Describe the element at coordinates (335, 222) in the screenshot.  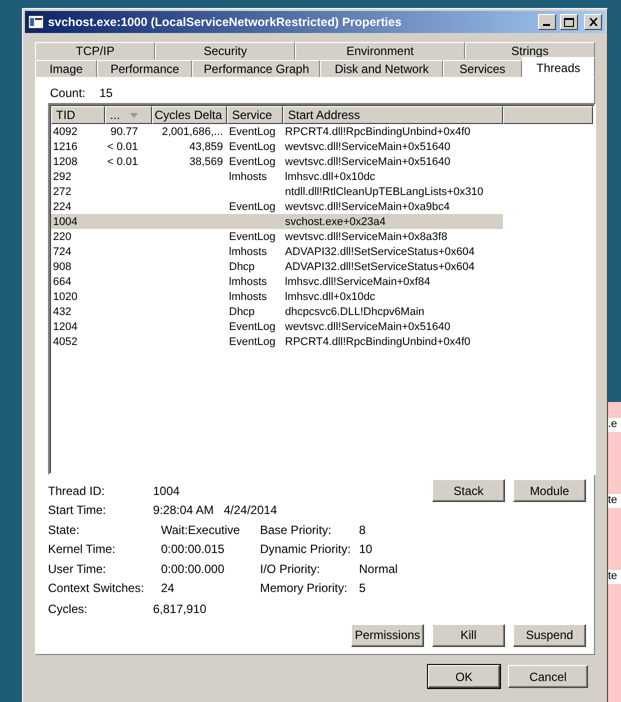
I see `table-cell-text: svchost.exe+0x23a4` at that location.